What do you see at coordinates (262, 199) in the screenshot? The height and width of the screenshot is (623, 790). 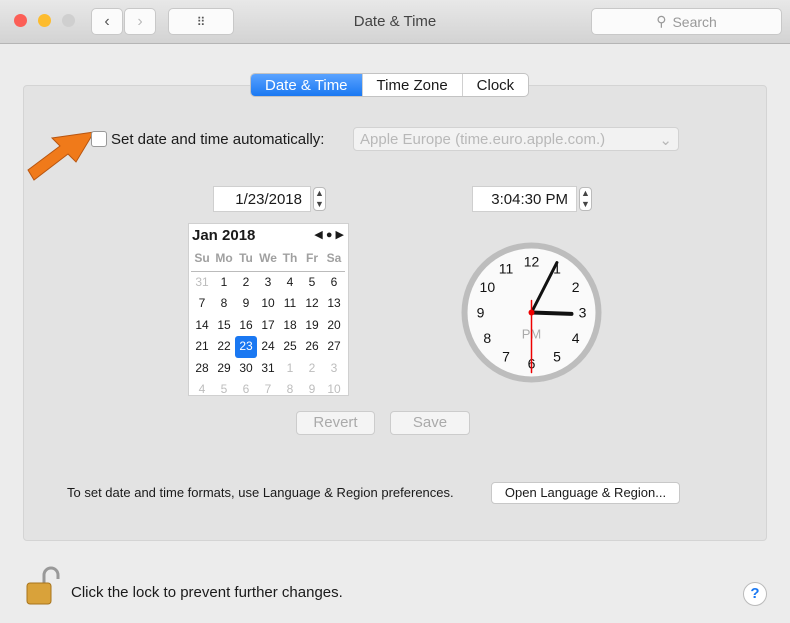 I see `date-field: 1/23/2018` at bounding box center [262, 199].